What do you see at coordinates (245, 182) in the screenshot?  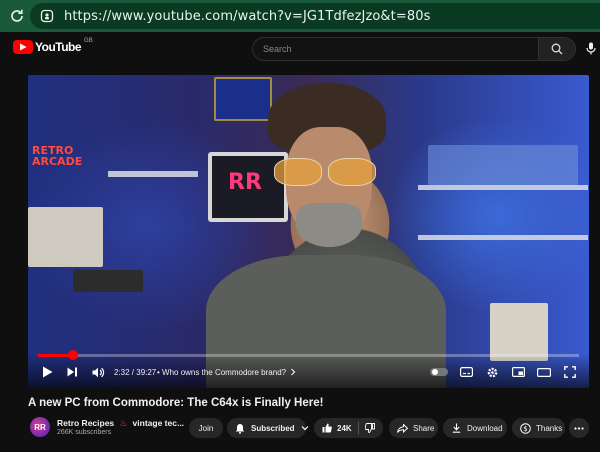 I see `monitor-logo: RR` at bounding box center [245, 182].